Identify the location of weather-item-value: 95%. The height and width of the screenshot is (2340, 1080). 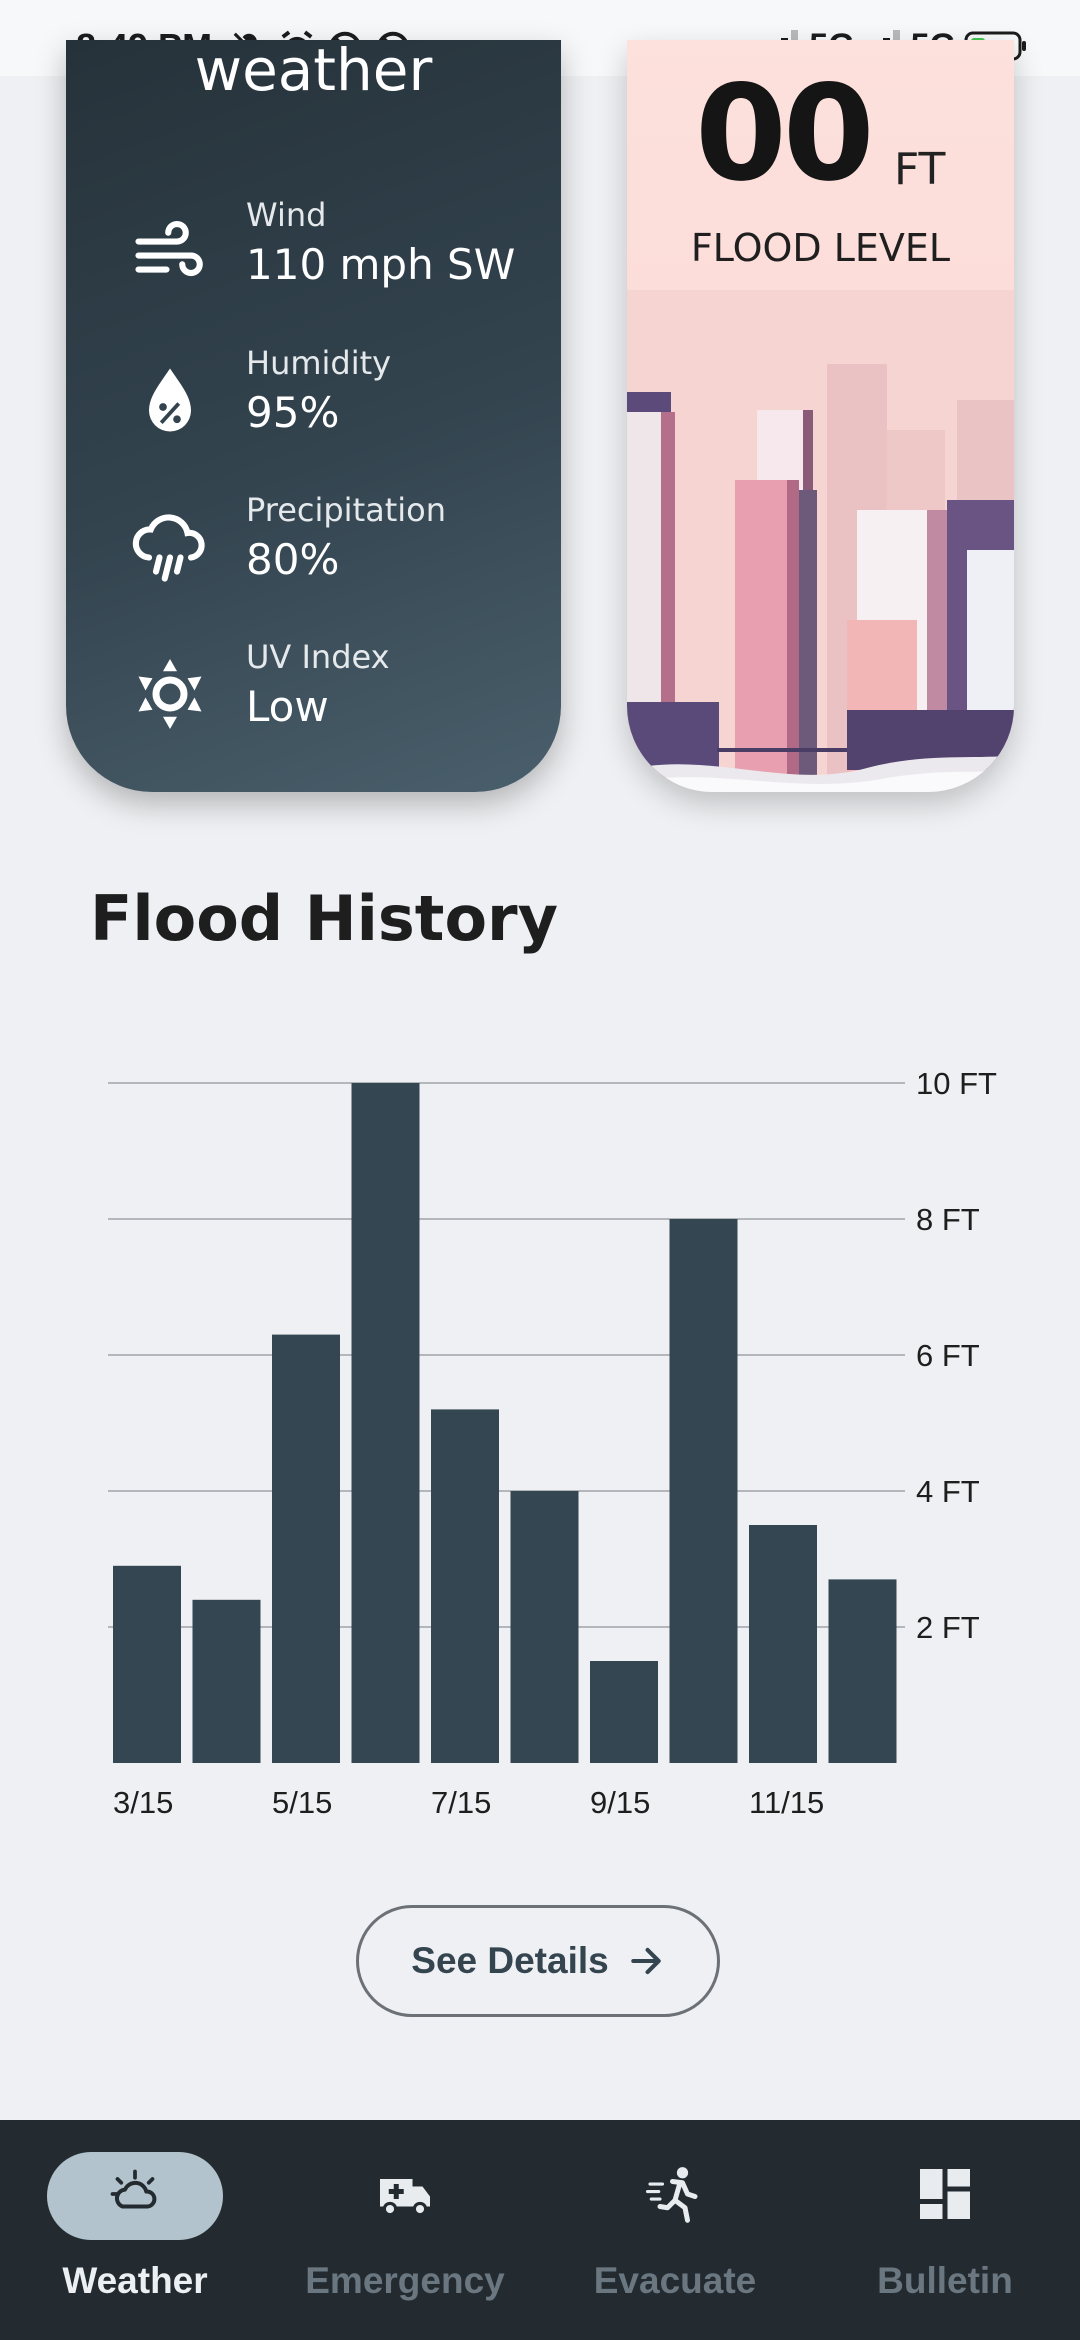
(293, 412).